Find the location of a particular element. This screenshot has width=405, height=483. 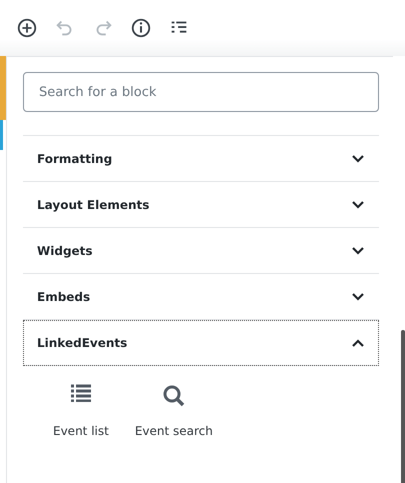

scrollbar is located at coordinates (403, 406).